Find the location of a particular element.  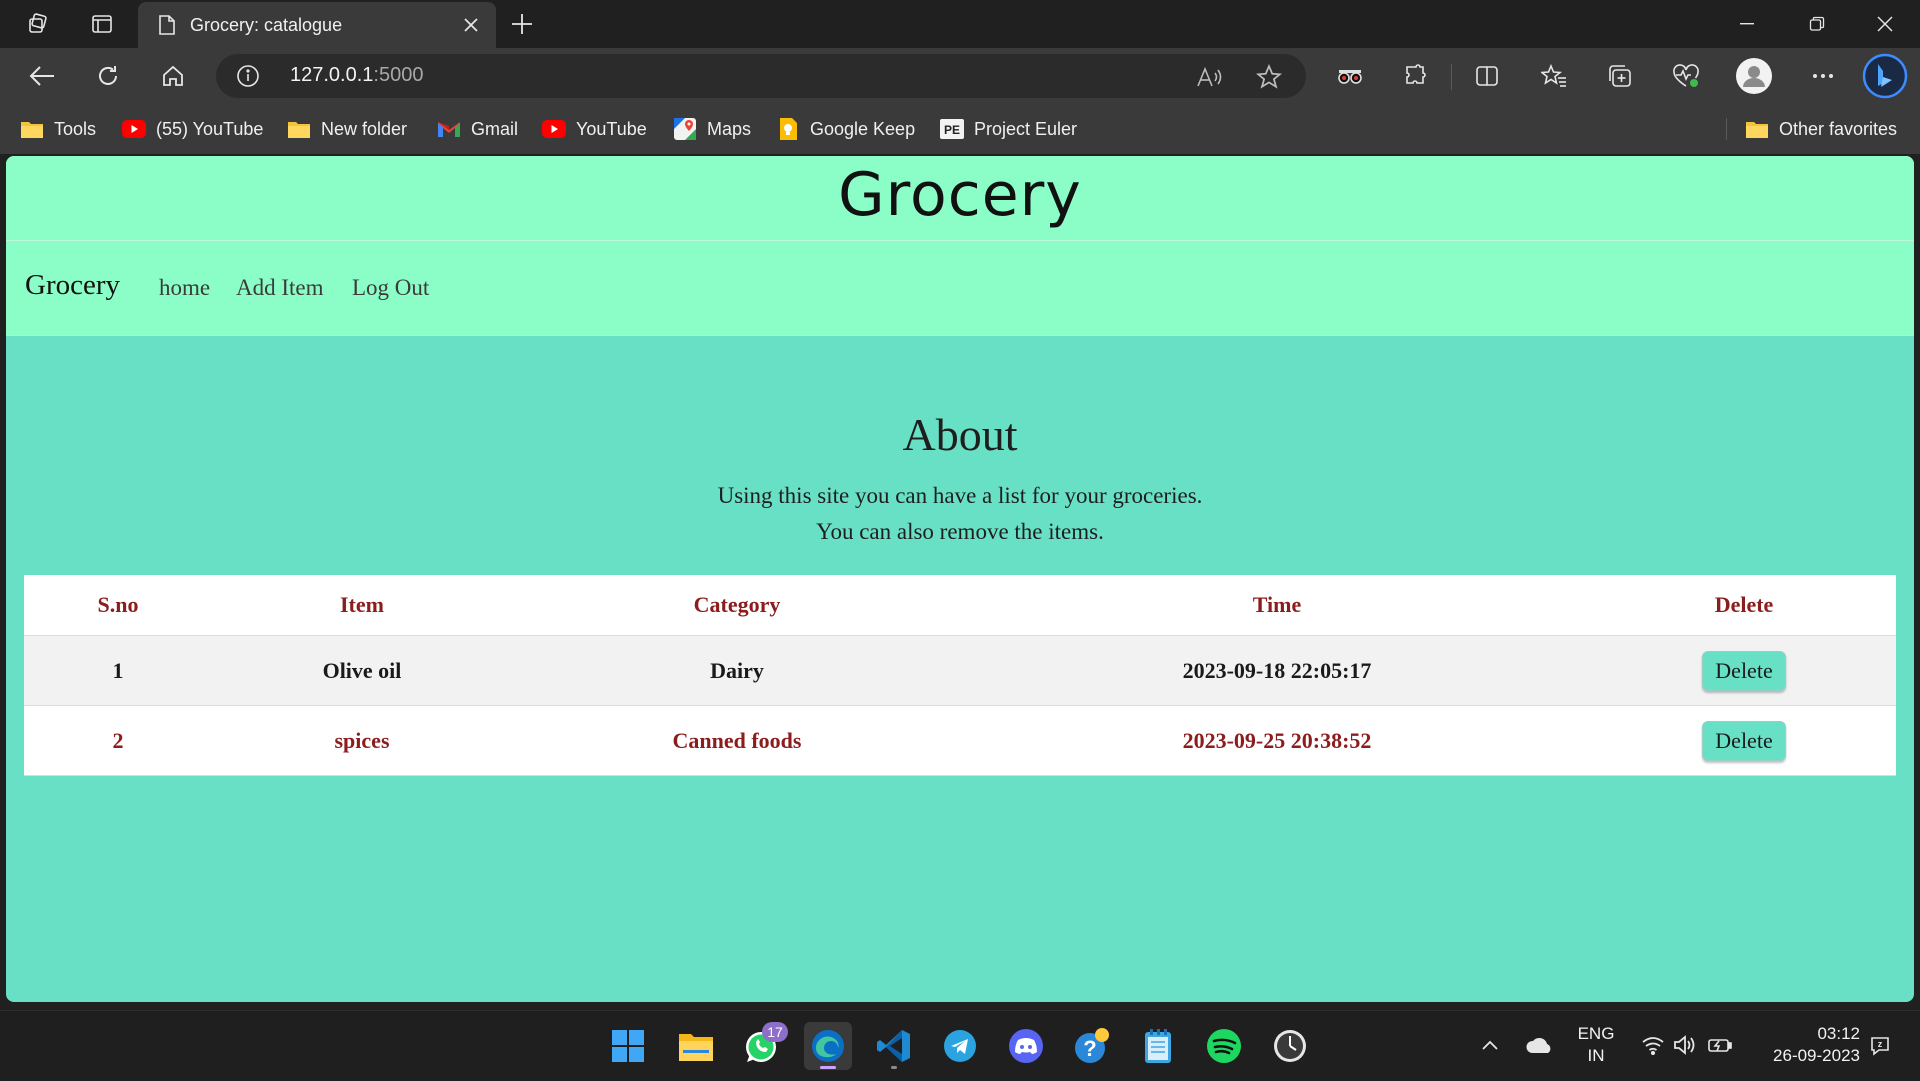

home-button is located at coordinates (173, 76).